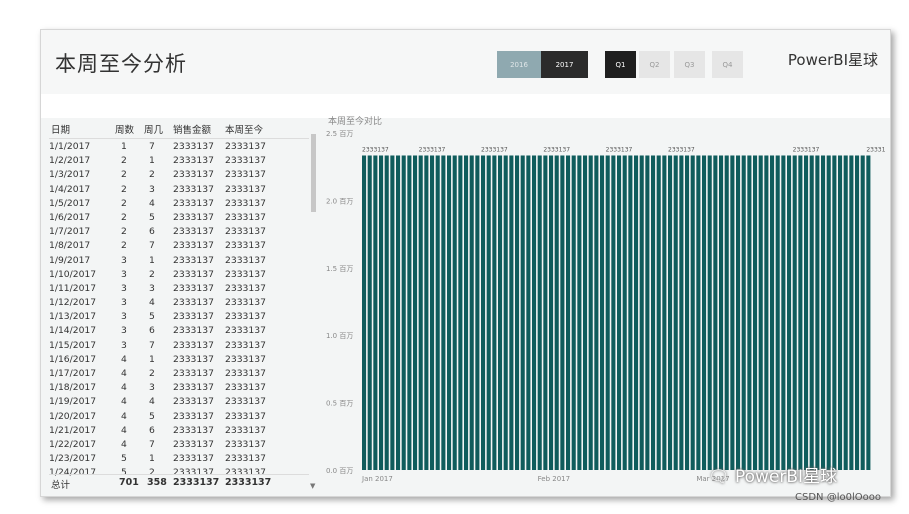  What do you see at coordinates (60, 129) in the screenshot?
I see `col-header-date: 日期` at bounding box center [60, 129].